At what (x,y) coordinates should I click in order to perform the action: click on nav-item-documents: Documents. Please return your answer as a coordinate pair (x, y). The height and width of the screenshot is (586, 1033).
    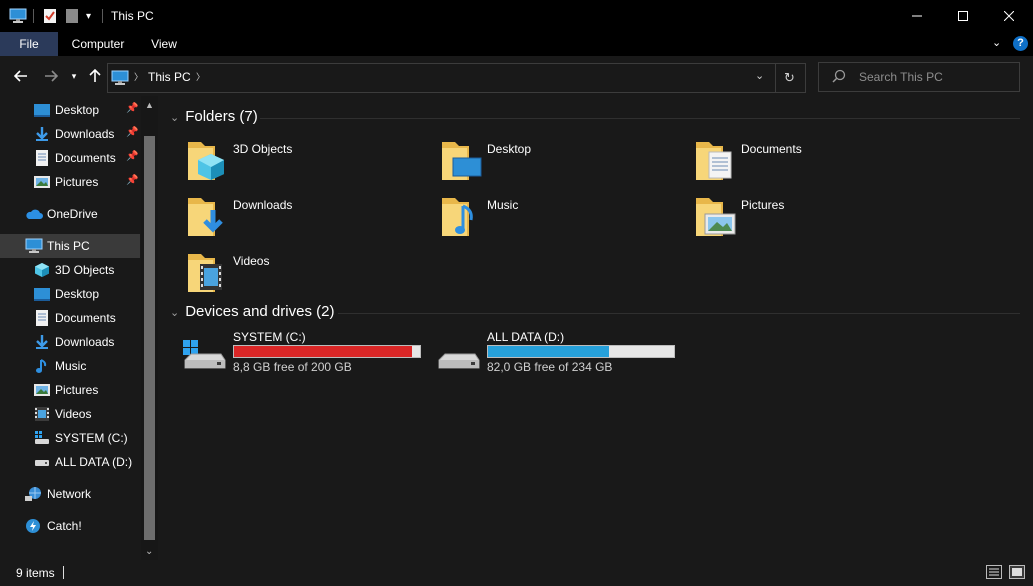
    Looking at the image, I should click on (70, 318).